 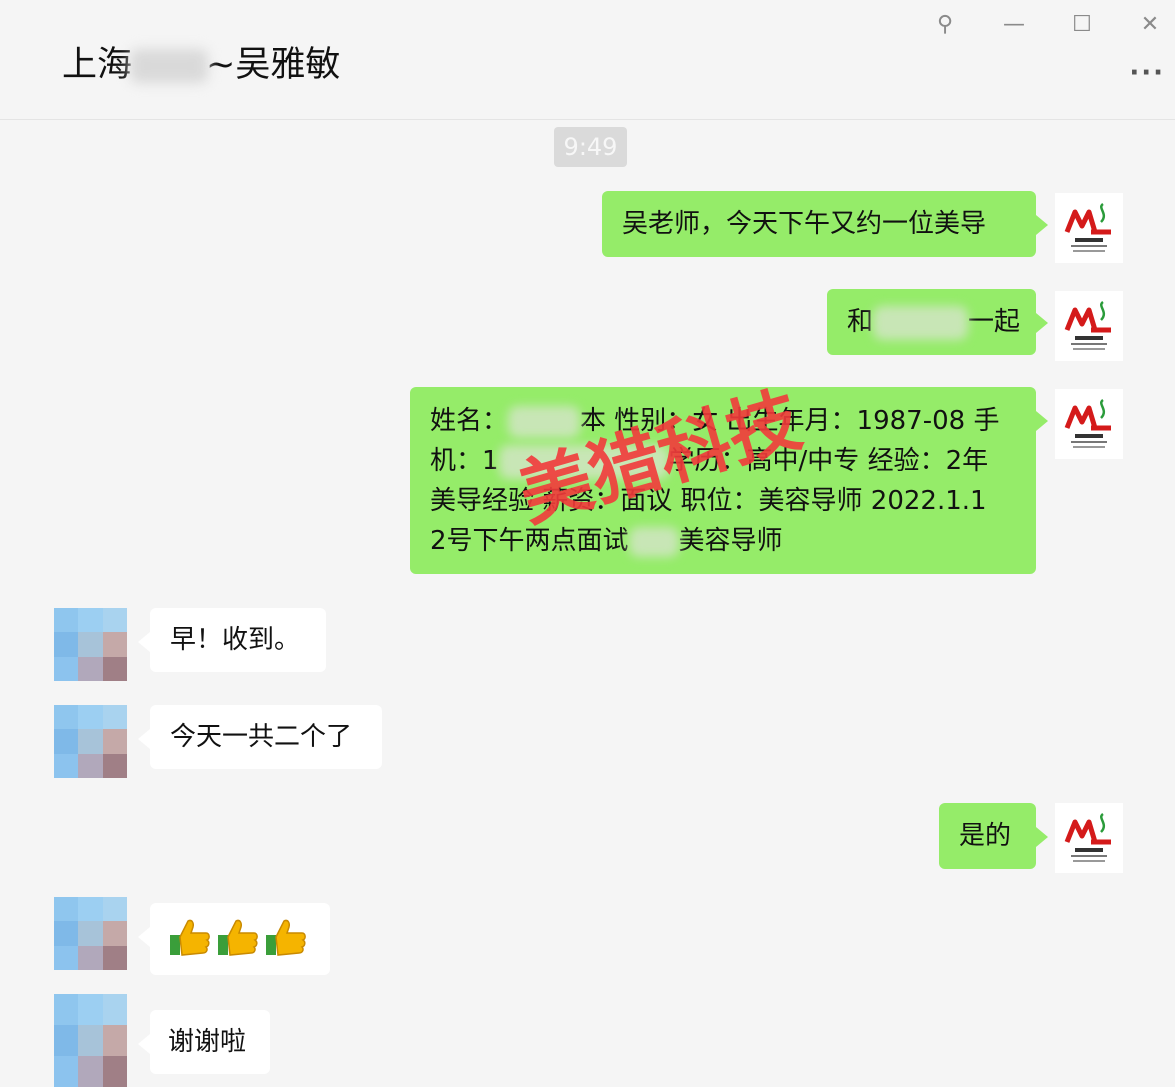 I want to click on message-text: 今天一共二个了, so click(x=261, y=737).